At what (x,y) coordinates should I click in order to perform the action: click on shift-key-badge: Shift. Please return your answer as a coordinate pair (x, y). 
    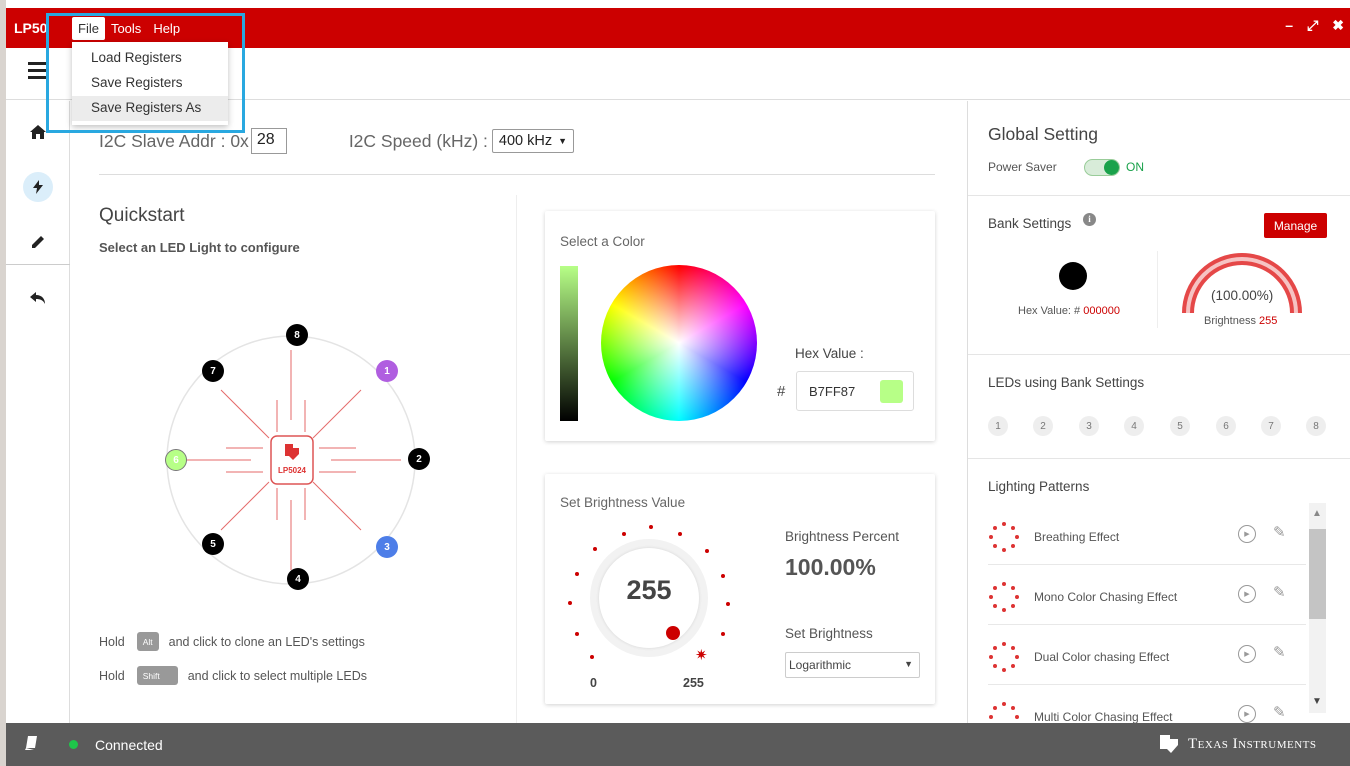
    Looking at the image, I should click on (157, 675).